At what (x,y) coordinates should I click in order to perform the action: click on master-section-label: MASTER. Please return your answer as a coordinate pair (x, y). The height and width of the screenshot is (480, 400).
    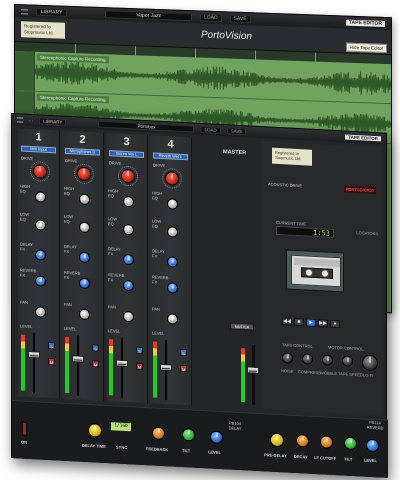
    Looking at the image, I should click on (235, 153).